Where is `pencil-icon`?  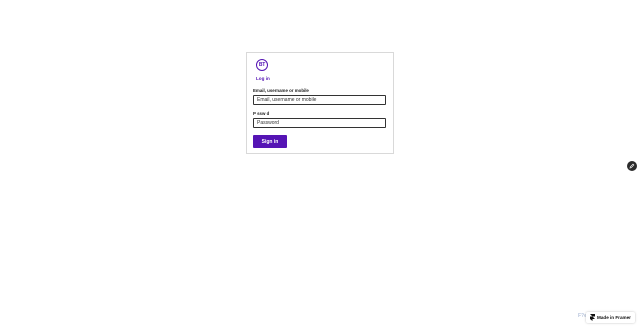 pencil-icon is located at coordinates (632, 166).